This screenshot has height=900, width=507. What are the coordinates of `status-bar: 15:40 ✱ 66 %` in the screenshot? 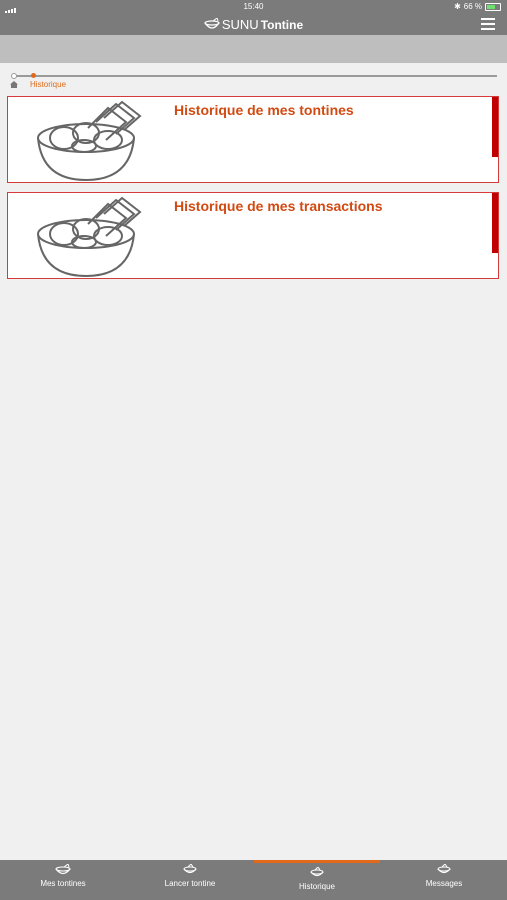 It's located at (253, 7).